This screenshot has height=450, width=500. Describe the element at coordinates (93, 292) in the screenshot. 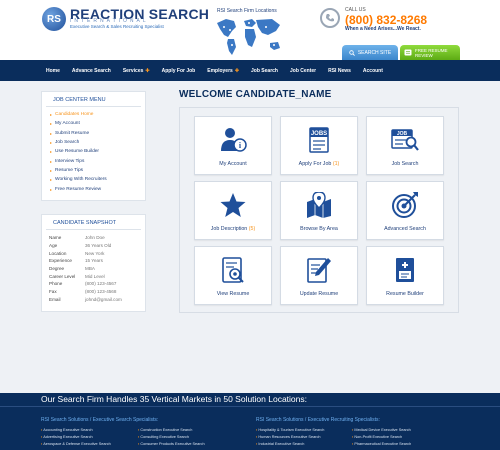

I see `snapshot-row-fax: Fax (800) 123-4568` at that location.